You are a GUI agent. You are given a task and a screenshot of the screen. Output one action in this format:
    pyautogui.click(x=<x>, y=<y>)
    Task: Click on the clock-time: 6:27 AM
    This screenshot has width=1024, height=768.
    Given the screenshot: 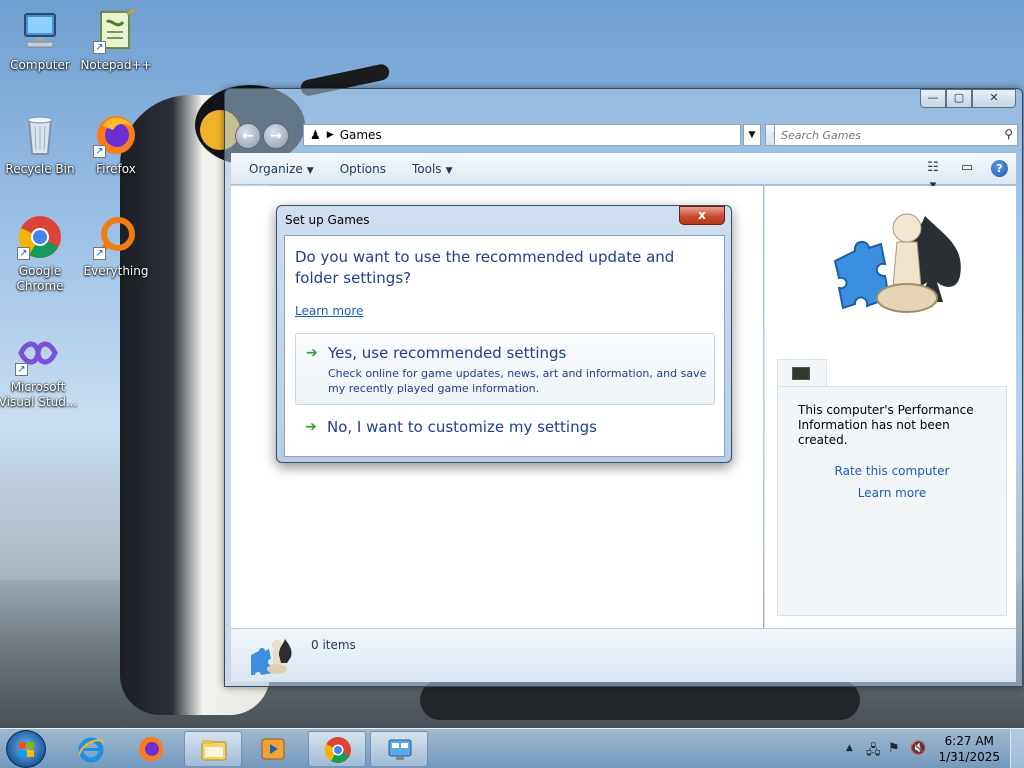 What is the action you would take?
    pyautogui.click(x=969, y=741)
    